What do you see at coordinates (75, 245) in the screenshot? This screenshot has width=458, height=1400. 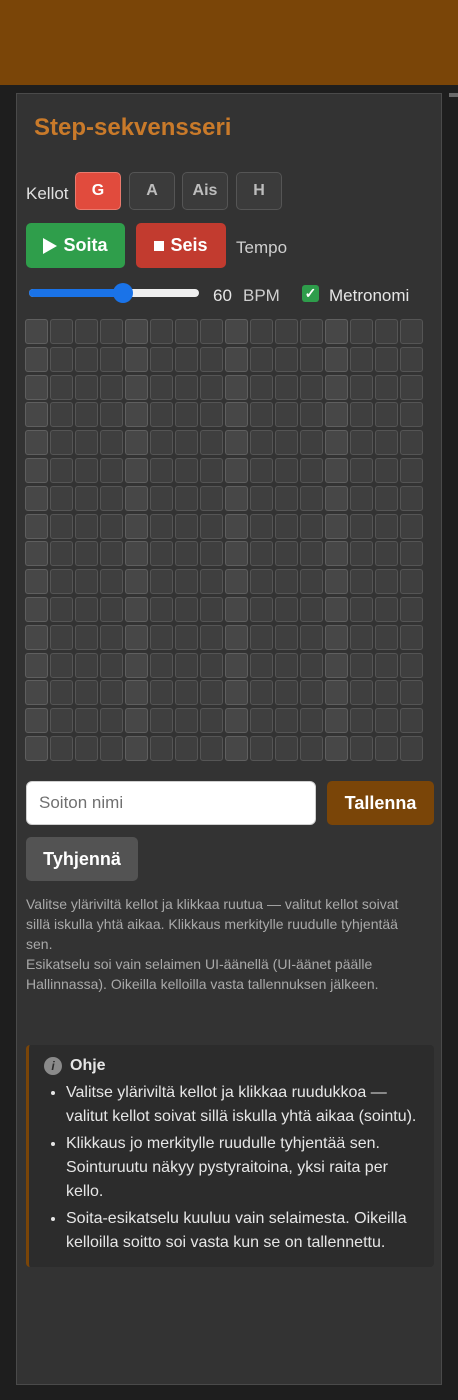 I see `play-button: Soita` at bounding box center [75, 245].